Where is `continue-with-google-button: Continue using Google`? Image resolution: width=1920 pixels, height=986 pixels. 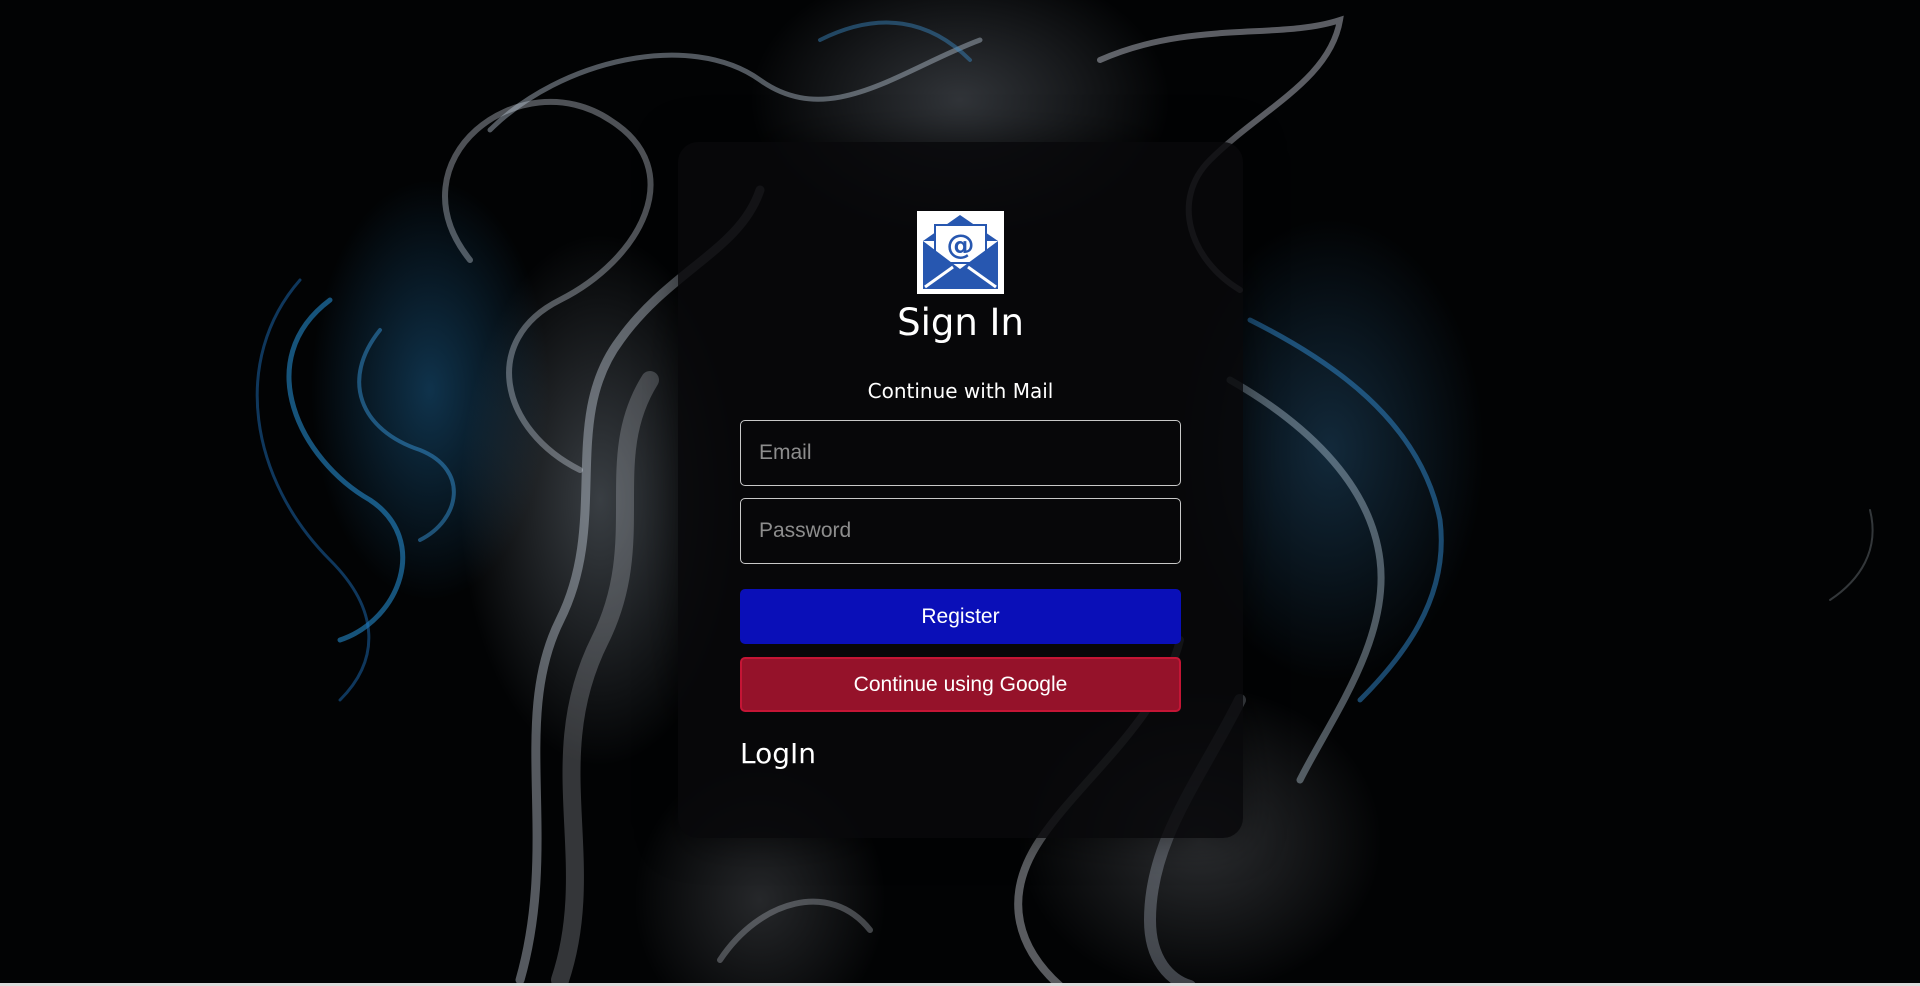
continue-with-google-button: Continue using Google is located at coordinates (960, 684).